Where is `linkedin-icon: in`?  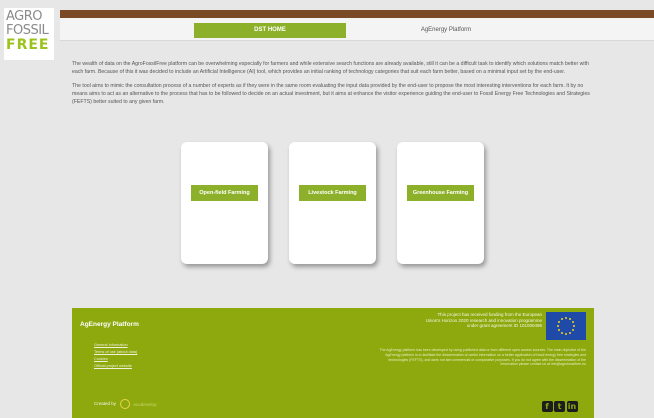
linkedin-icon: in is located at coordinates (572, 406).